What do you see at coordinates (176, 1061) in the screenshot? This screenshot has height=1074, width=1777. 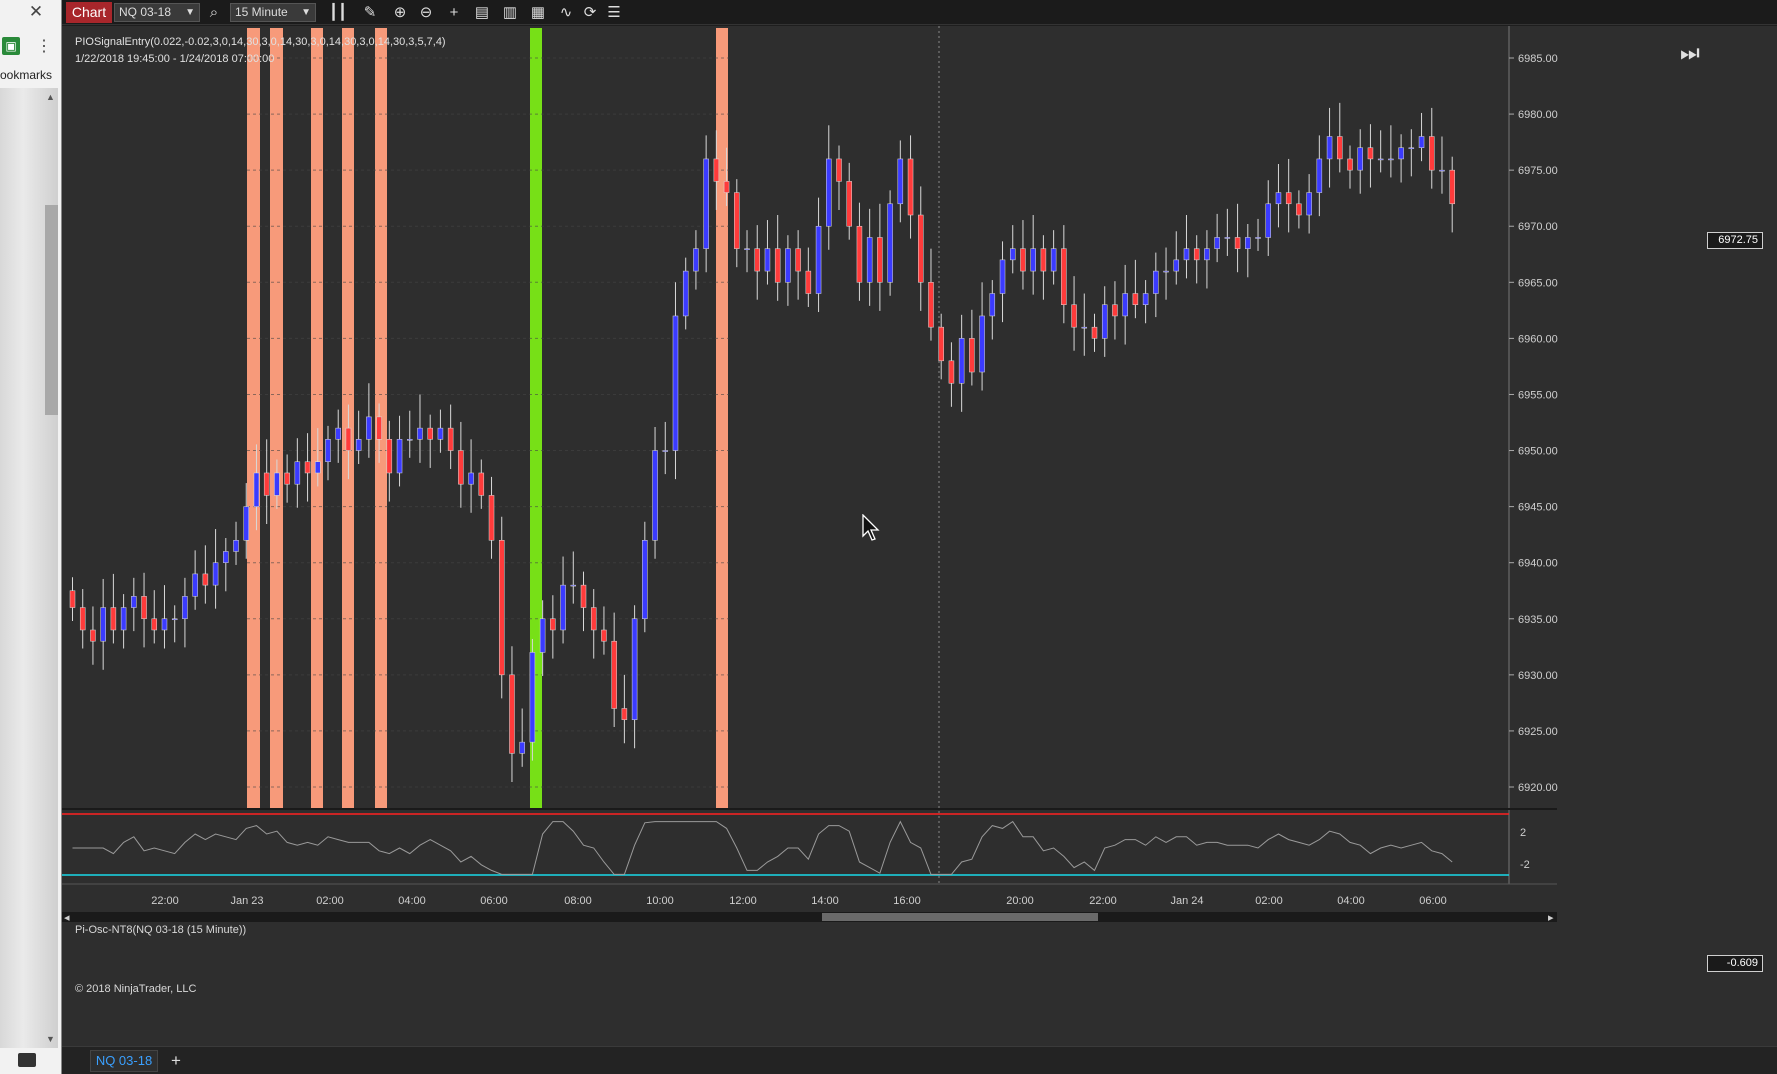 I see `add-tab-button: +` at bounding box center [176, 1061].